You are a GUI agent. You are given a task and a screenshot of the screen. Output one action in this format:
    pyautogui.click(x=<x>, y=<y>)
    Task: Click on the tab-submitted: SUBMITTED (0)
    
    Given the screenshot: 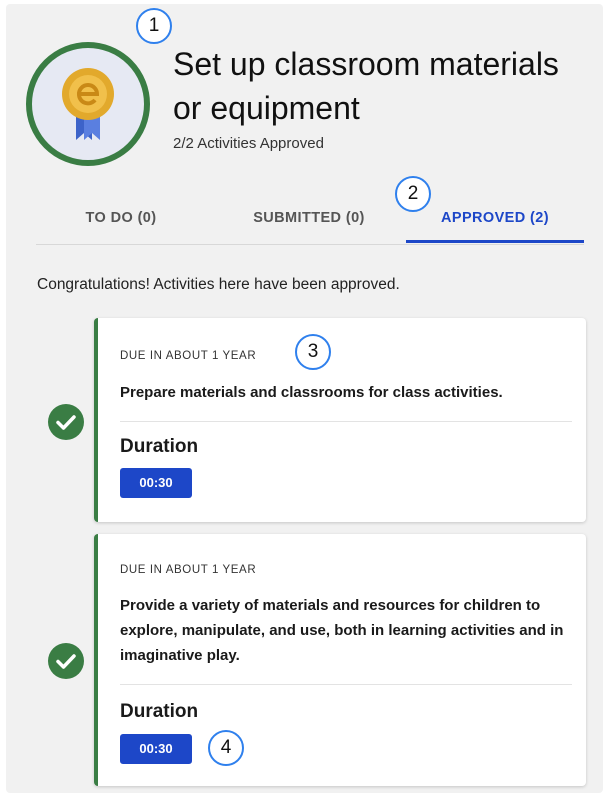 What is the action you would take?
    pyautogui.click(x=309, y=218)
    